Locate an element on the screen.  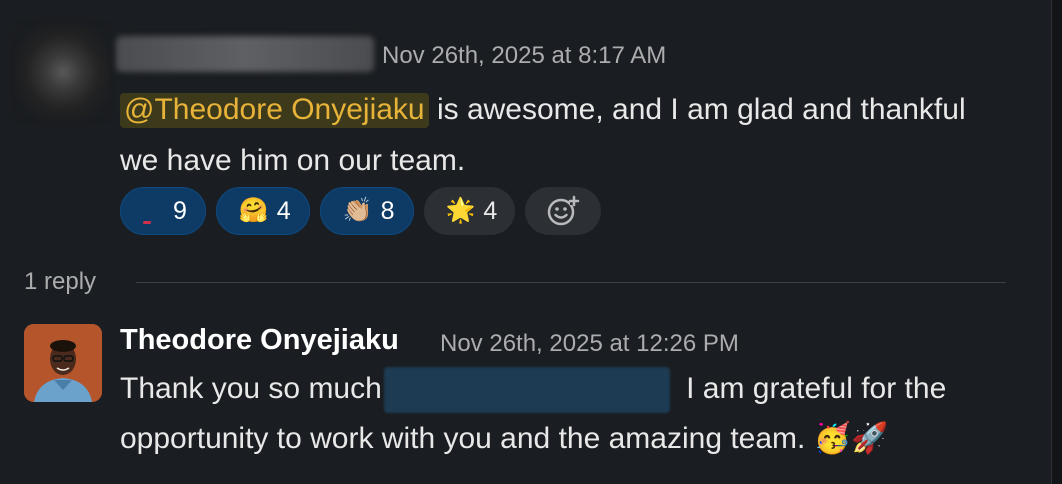
reactions-bar: 9 🤗 4 👏🏼 8 🌟 4 is located at coordinates (361, 211).